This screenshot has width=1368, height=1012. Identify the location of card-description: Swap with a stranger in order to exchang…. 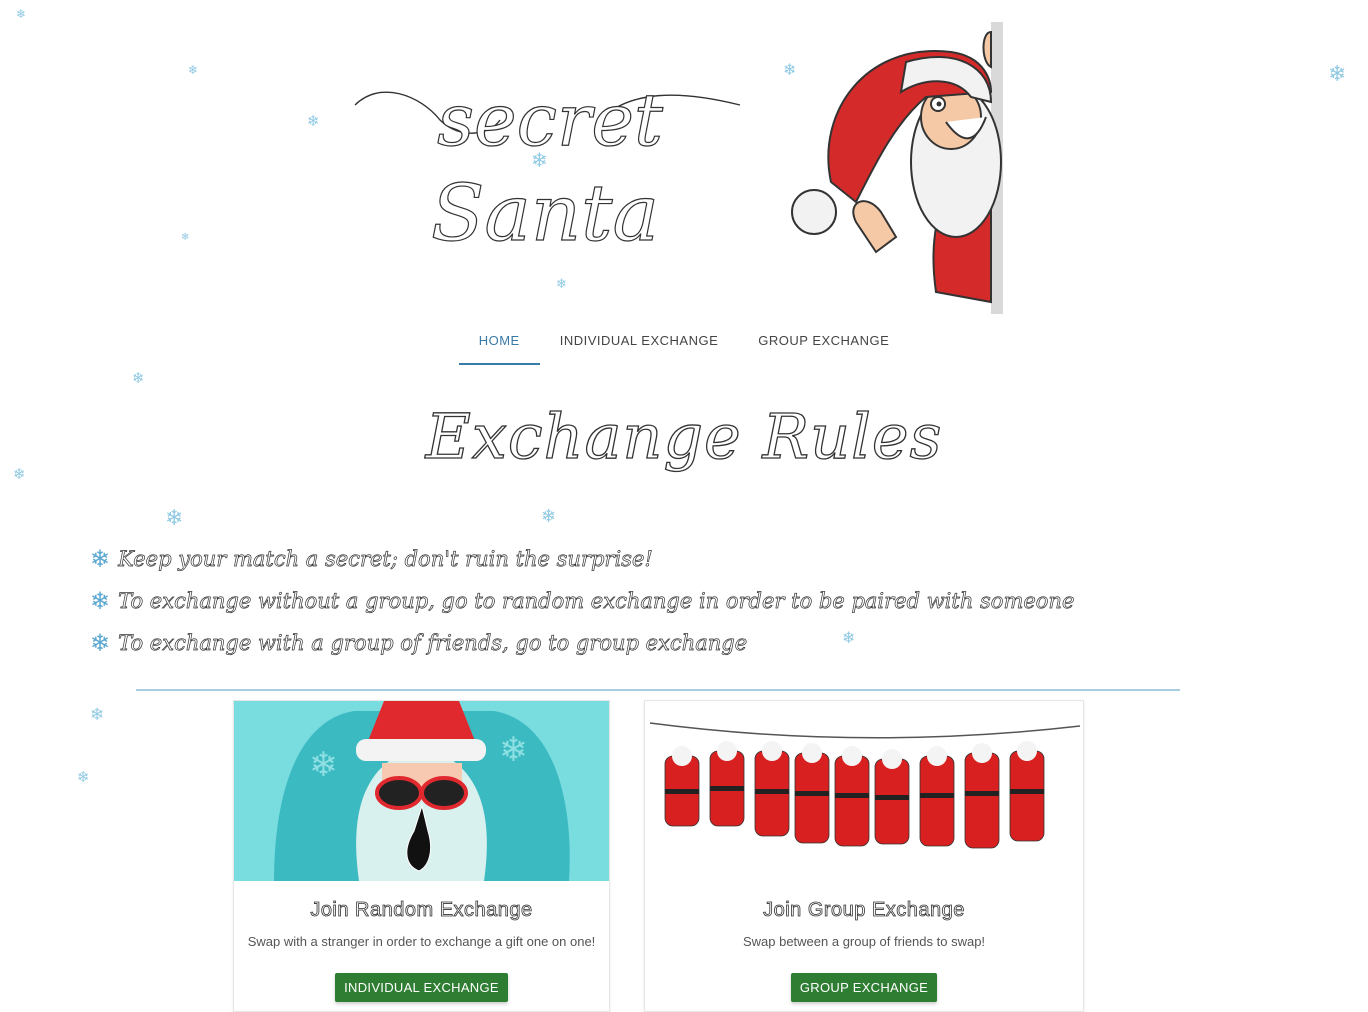
(421, 941).